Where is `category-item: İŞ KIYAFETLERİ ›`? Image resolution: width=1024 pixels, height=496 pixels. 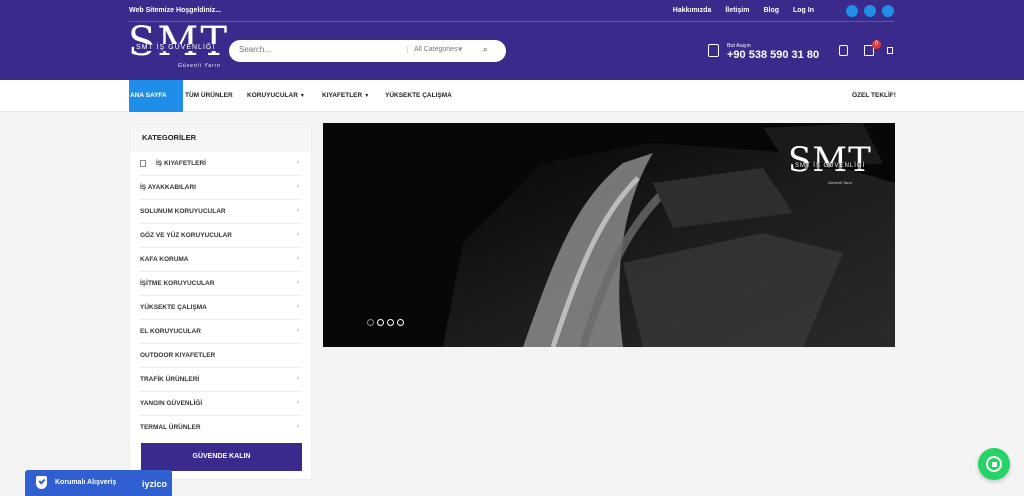
category-item: İŞ KIYAFETLERİ › is located at coordinates (220, 164).